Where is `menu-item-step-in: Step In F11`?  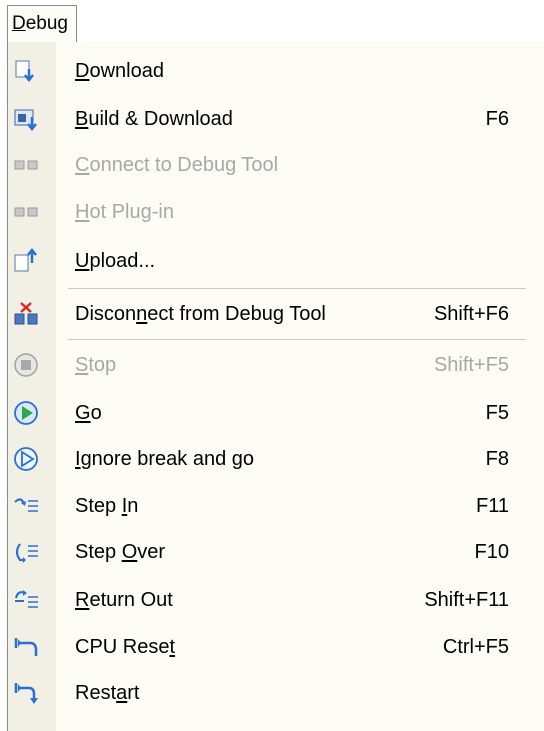
menu-item-step-in: Step In F11 is located at coordinates (276, 506).